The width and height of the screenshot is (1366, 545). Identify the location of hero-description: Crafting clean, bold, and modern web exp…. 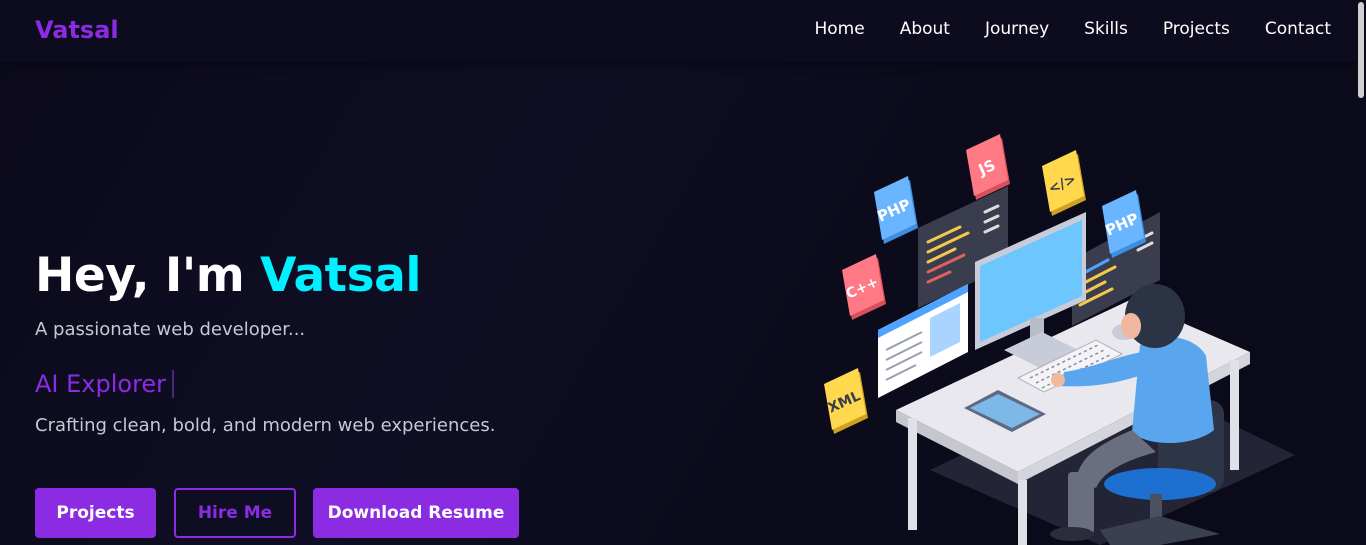
(265, 425).